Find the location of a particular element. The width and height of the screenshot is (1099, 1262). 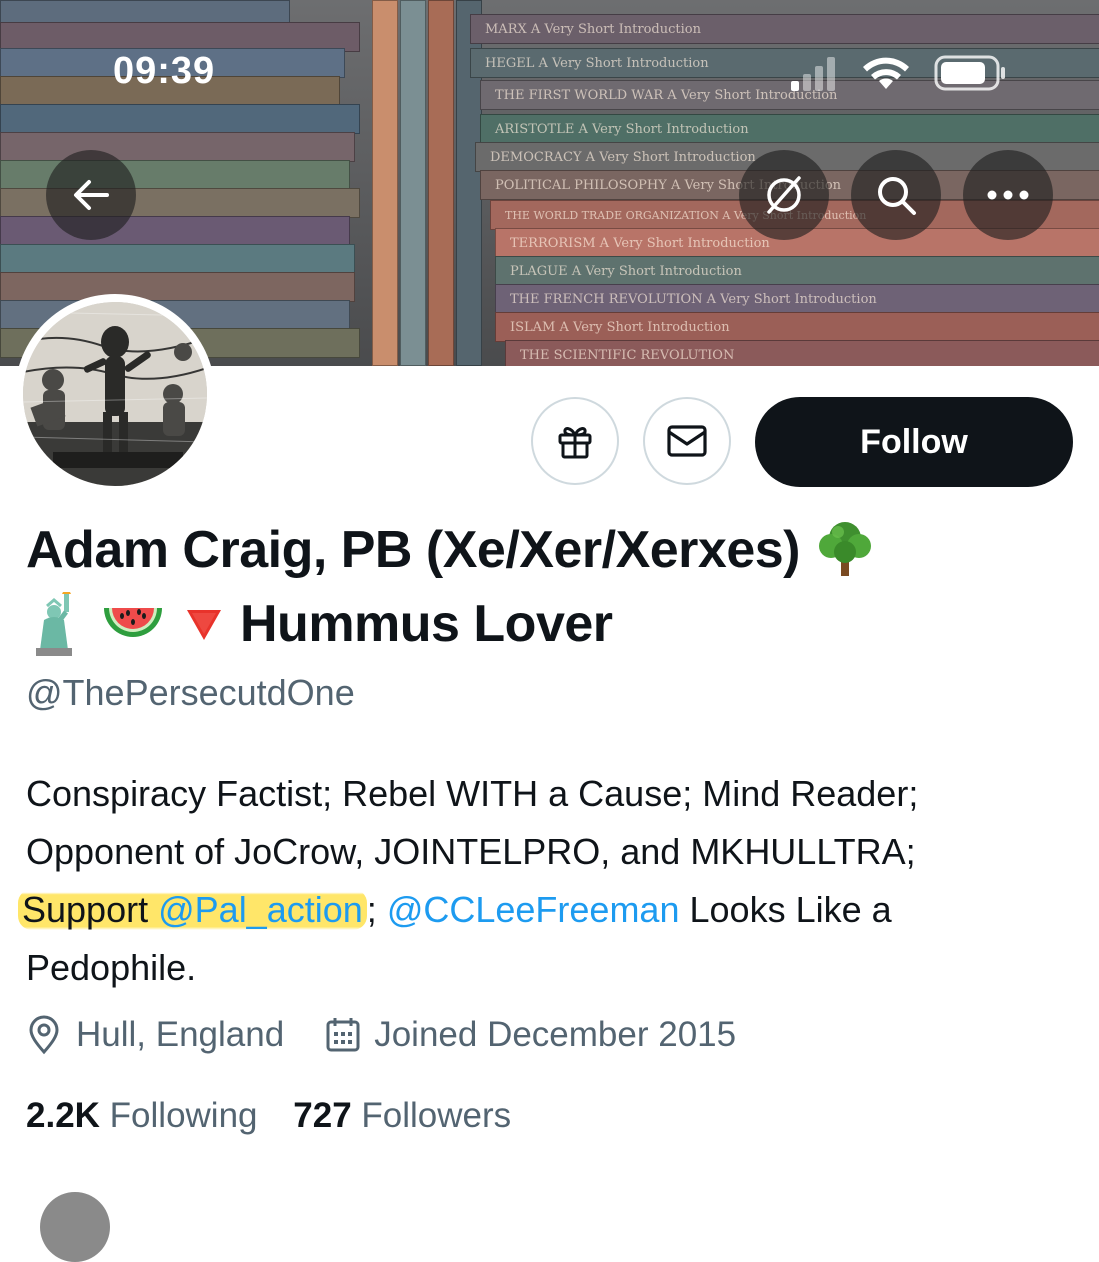

join-date: Joined December 2015 is located at coordinates (530, 1035).